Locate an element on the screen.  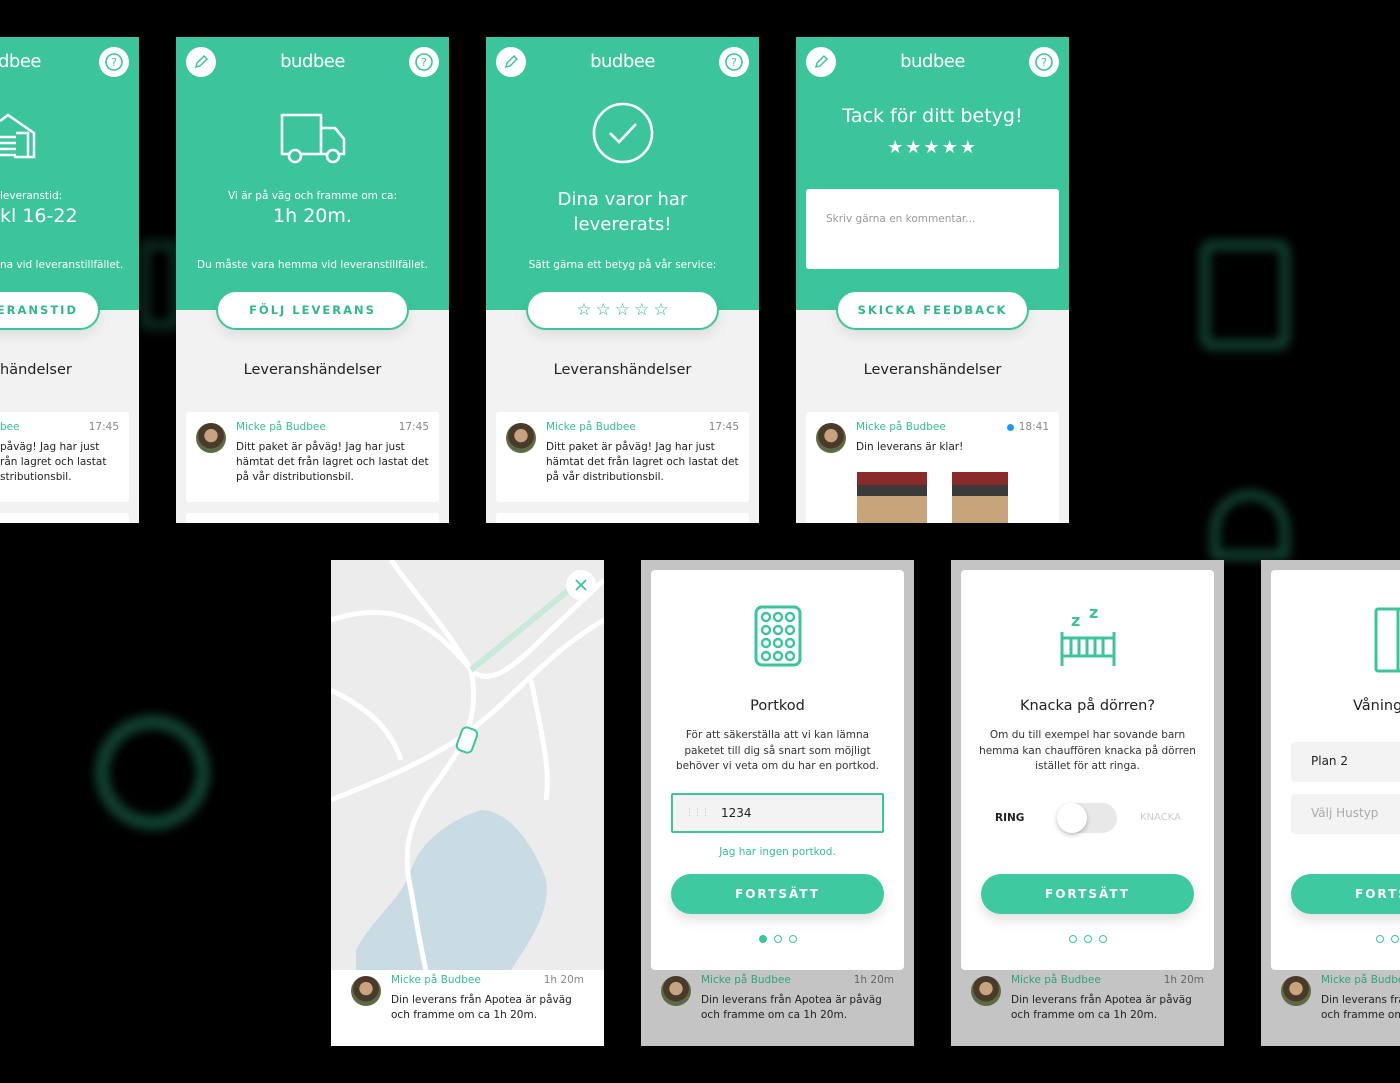
background-bottle-icon is located at coordinates (1250, 525).